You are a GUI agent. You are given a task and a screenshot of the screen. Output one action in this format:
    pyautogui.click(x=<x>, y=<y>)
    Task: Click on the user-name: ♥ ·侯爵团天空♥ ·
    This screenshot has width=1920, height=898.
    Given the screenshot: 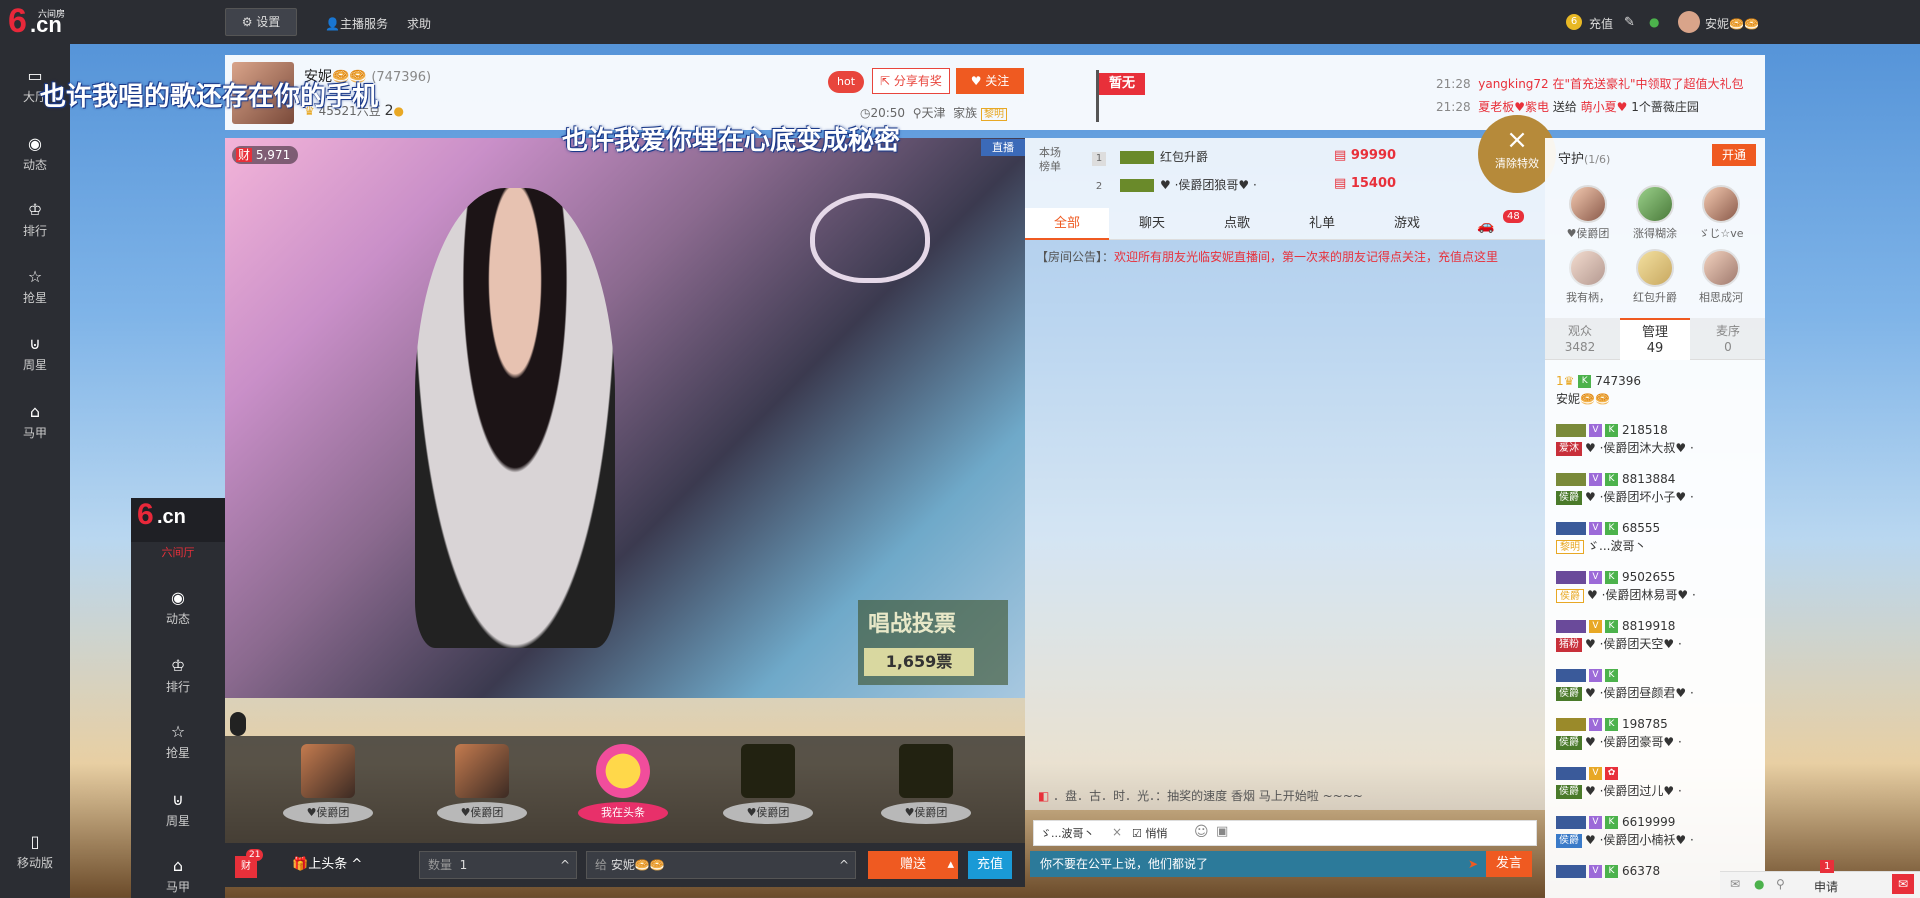 What is the action you would take?
    pyautogui.click(x=1633, y=644)
    